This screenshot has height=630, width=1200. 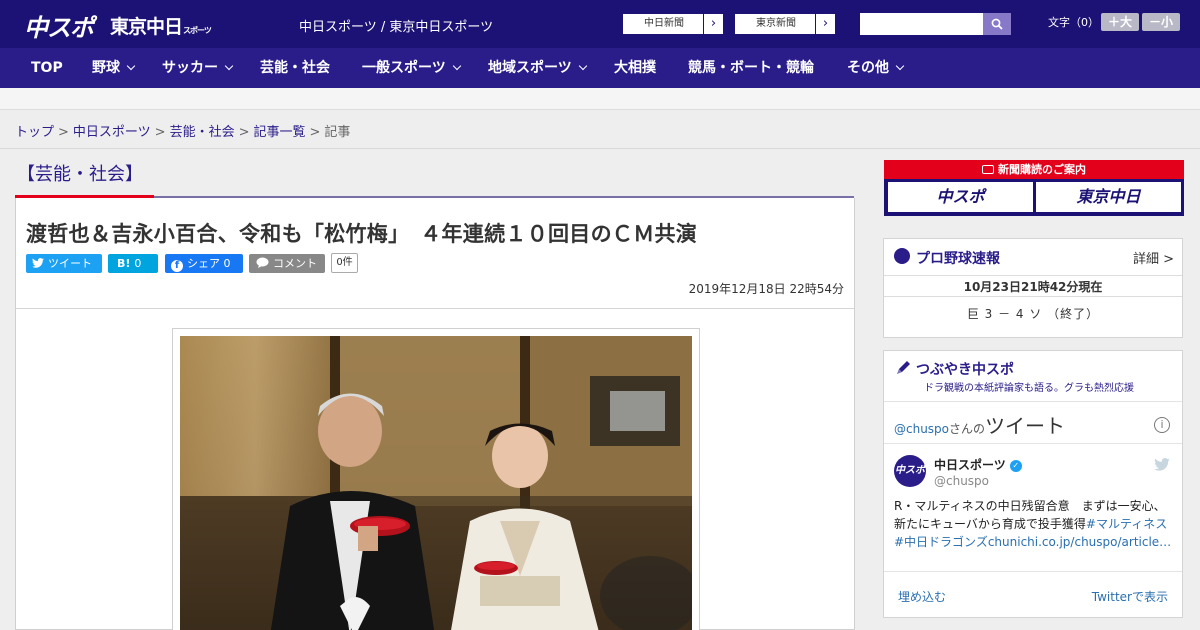 I want to click on nav-general-sports: 一般スポーツ, so click(x=411, y=68).